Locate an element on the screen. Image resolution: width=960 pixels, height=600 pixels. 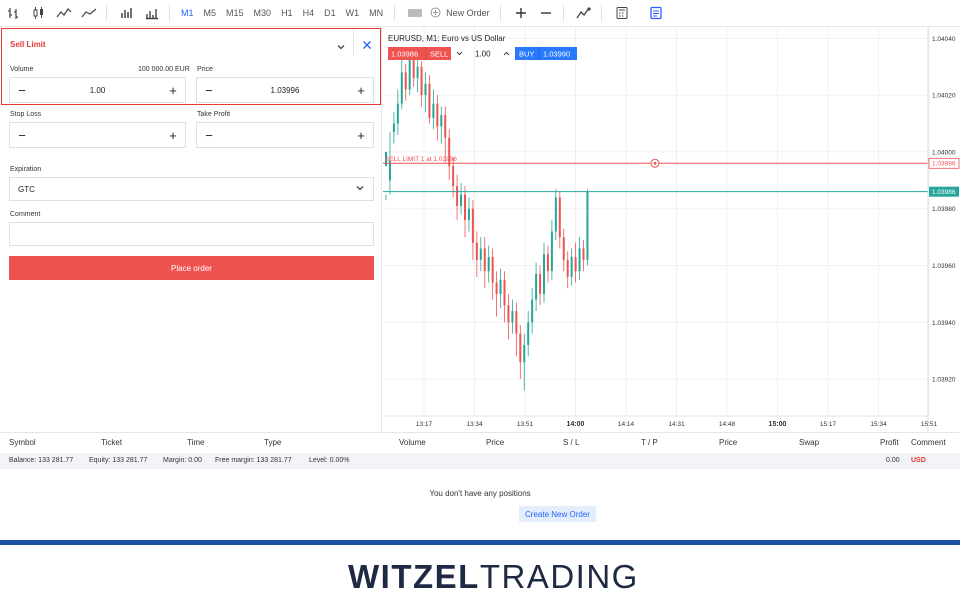
brand-logo: WITZELTRADING is located at coordinates (493, 577).